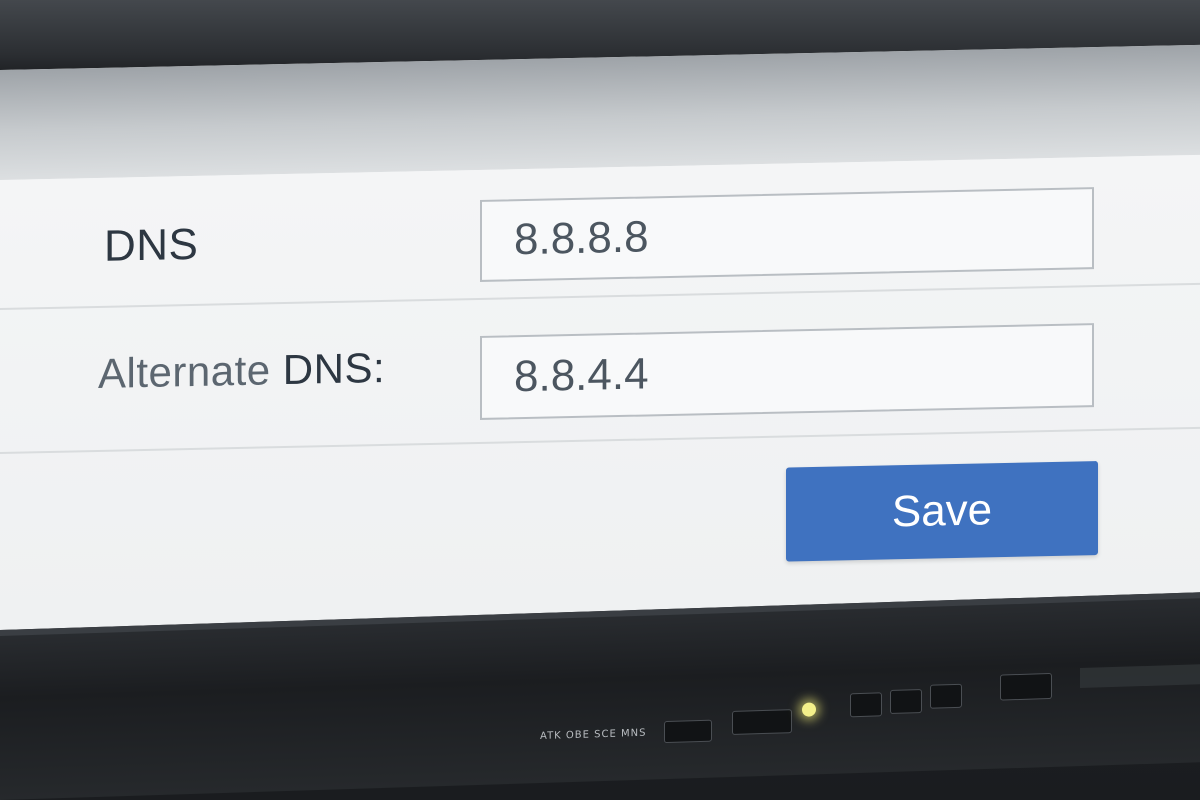 Image resolution: width=1200 pixels, height=800 pixels. Describe the element at coordinates (906, 702) in the screenshot. I see `monitor-button-b` at that location.